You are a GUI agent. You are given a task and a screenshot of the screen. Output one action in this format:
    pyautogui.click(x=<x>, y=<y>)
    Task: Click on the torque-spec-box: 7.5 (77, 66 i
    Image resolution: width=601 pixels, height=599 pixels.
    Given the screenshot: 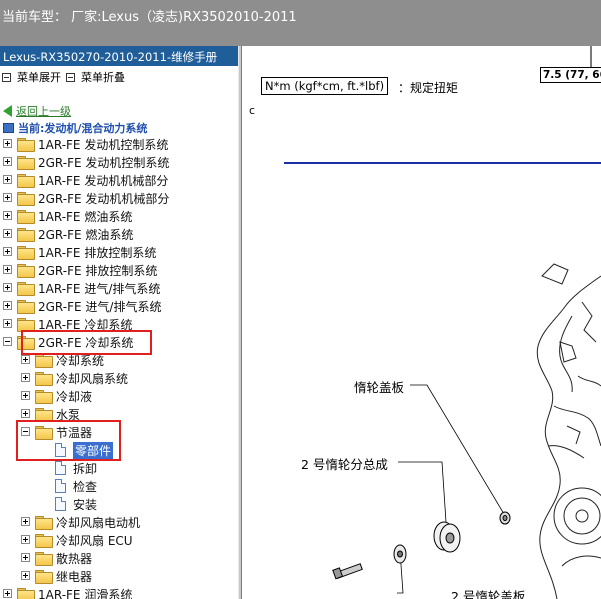 What is the action you would take?
    pyautogui.click(x=570, y=75)
    